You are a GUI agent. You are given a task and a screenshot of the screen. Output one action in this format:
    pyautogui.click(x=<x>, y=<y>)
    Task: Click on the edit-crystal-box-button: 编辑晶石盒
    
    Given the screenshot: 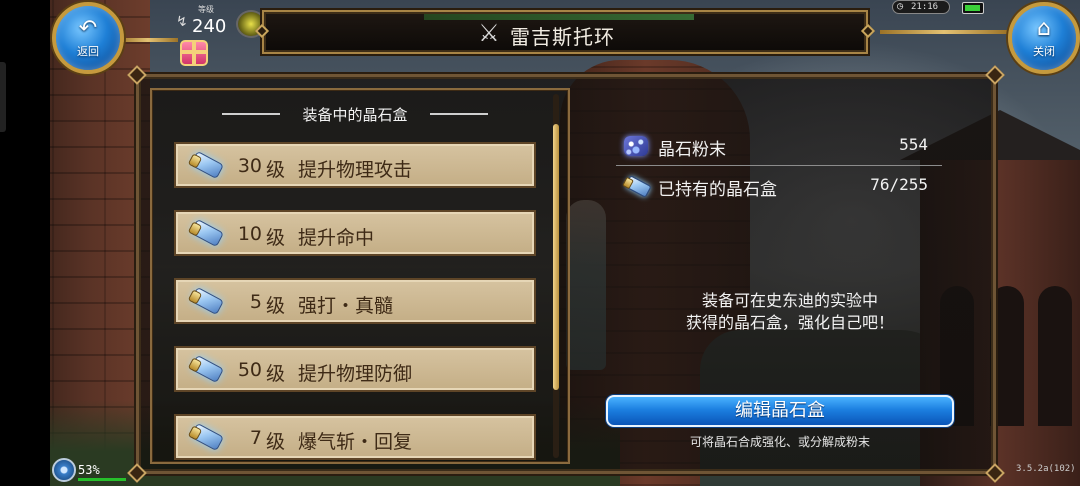 What is the action you would take?
    pyautogui.click(x=780, y=411)
    